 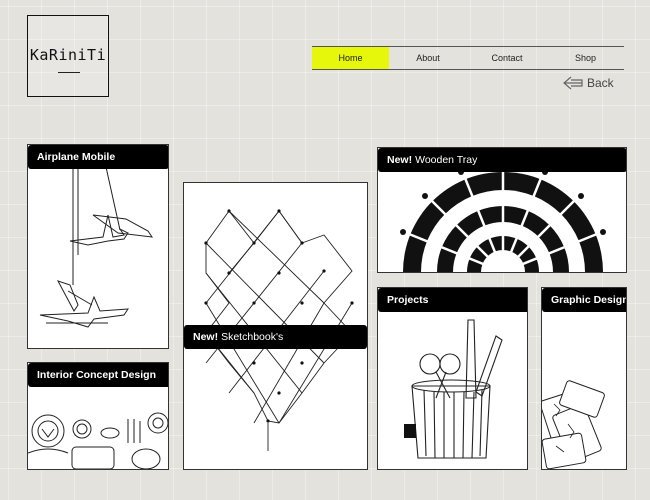 What do you see at coordinates (452, 300) in the screenshot?
I see `projects-label: Projects` at bounding box center [452, 300].